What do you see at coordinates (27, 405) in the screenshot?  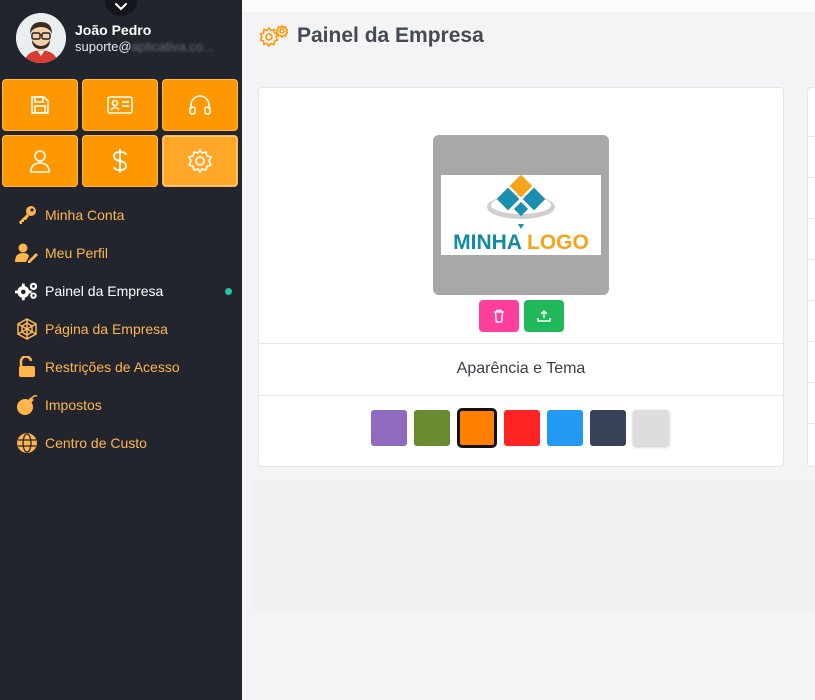 I see `bomb-icon` at bounding box center [27, 405].